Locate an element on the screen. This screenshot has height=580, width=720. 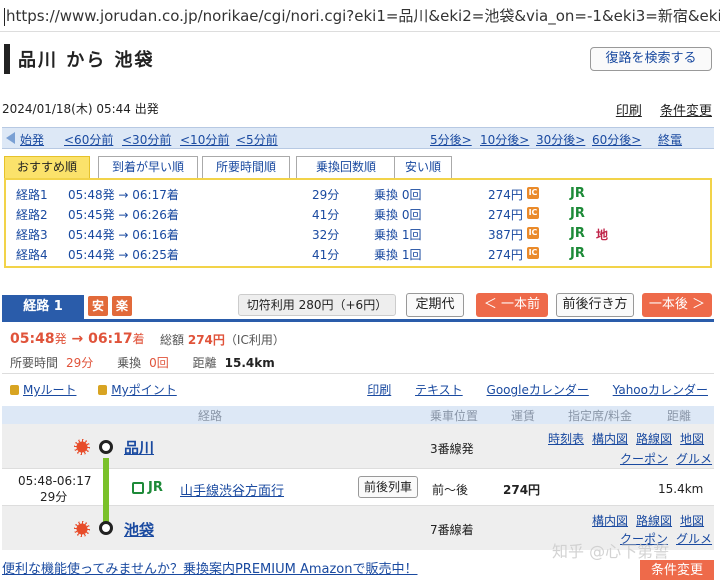
tab-recommended: おすすめ順 is located at coordinates (47, 167).